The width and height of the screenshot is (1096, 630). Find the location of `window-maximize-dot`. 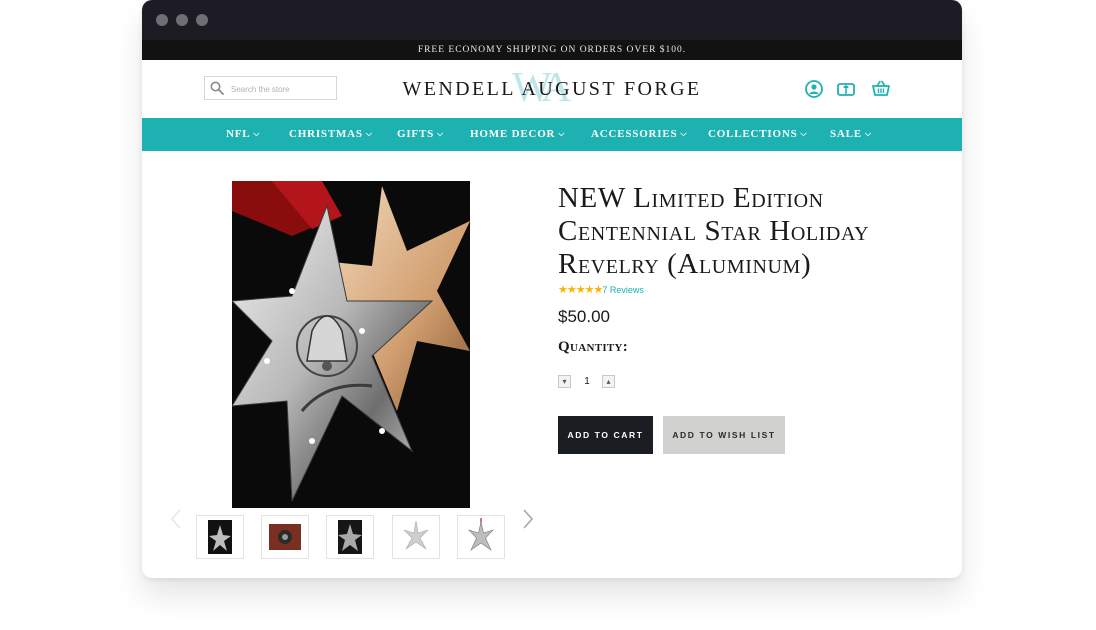

window-maximize-dot is located at coordinates (202, 20).